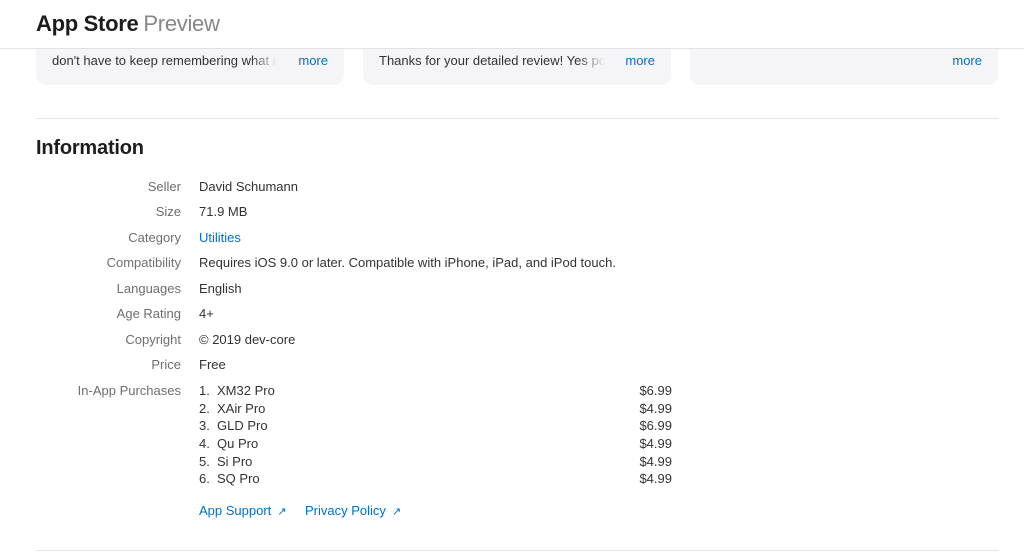  Describe the element at coordinates (235, 461) in the screenshot. I see `iap-name: Si Pro` at that location.